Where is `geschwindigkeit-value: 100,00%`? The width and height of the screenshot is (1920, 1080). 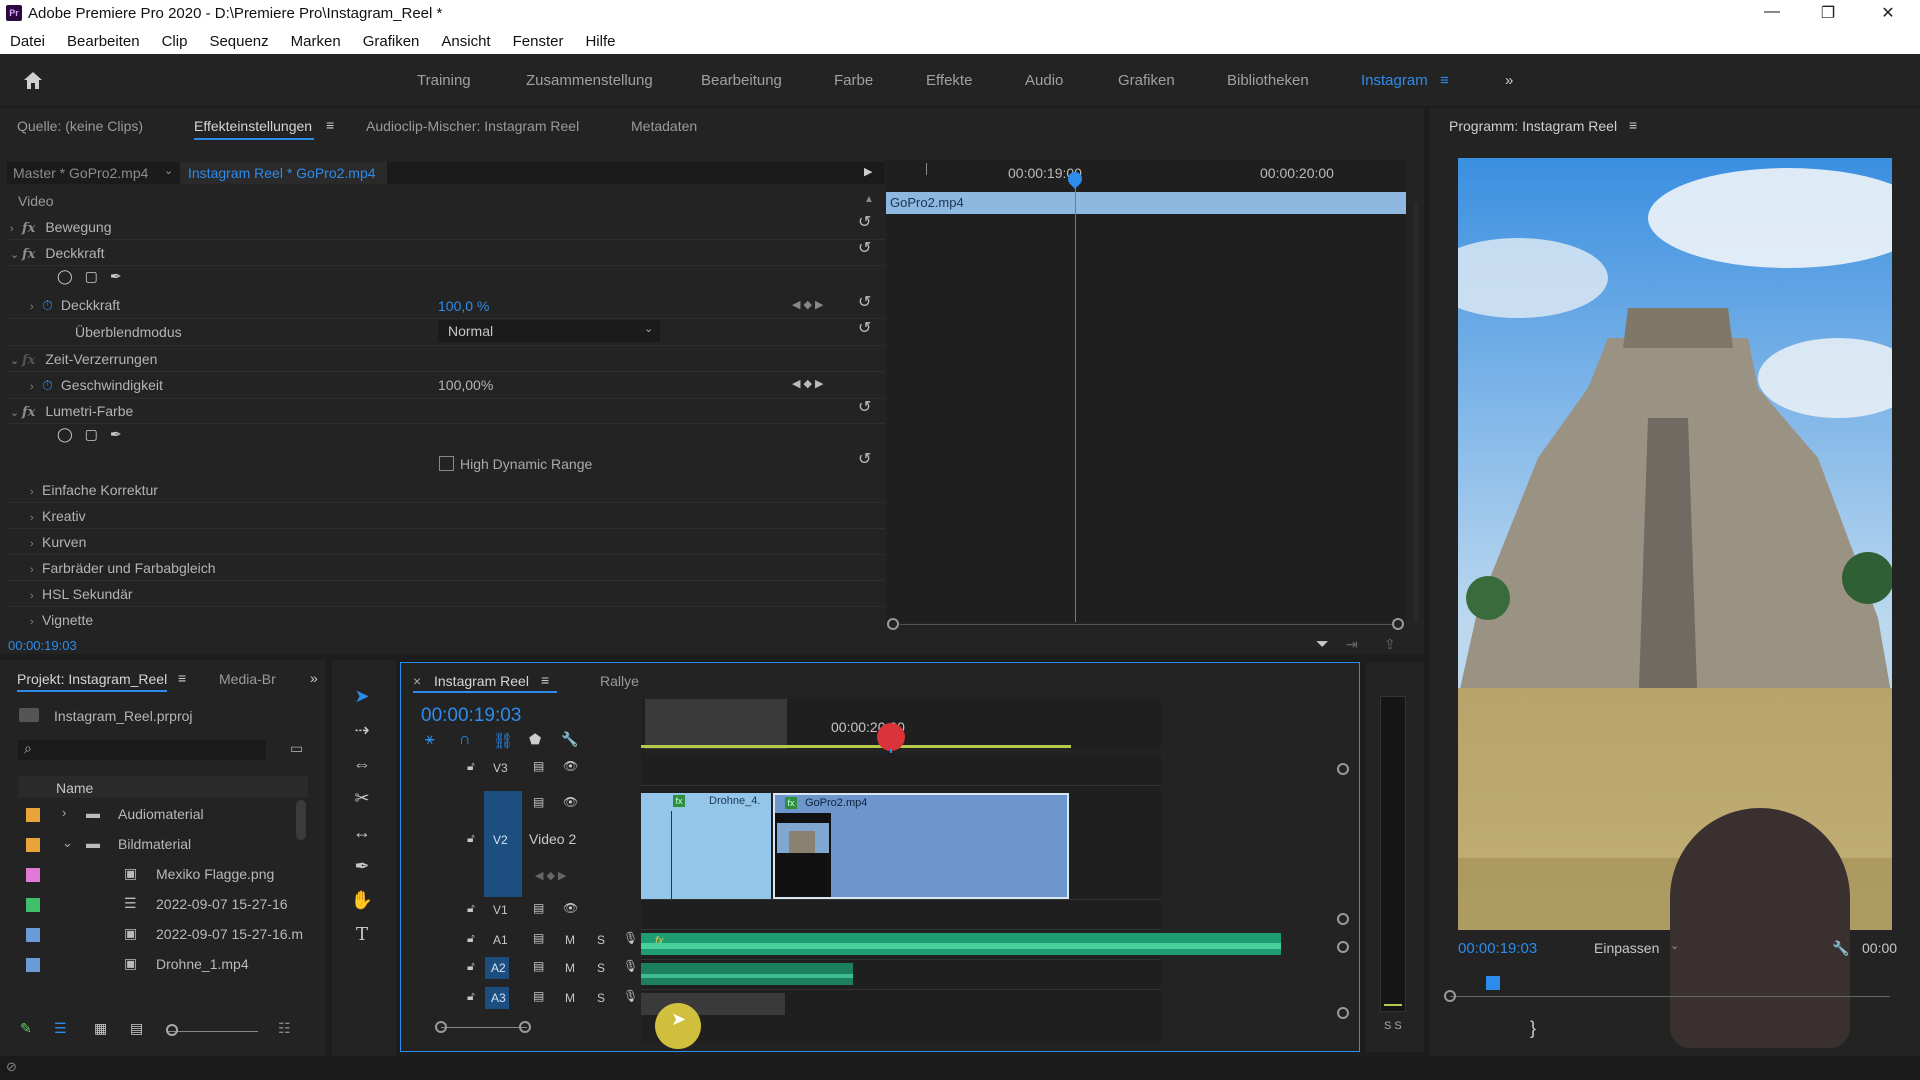
geschwindigkeit-value: 100,00% is located at coordinates (465, 385).